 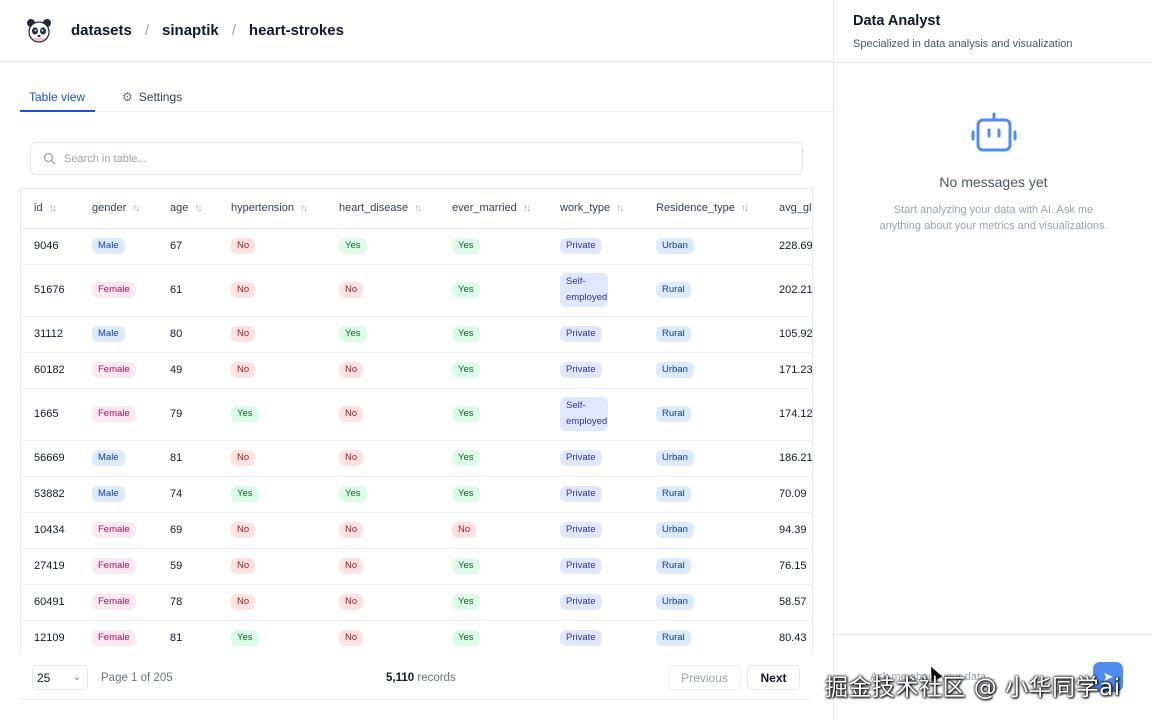 What do you see at coordinates (416, 637) in the screenshot?
I see `table-row: 12109 Female 81 Yes No Yes Private Rural 80.43` at bounding box center [416, 637].